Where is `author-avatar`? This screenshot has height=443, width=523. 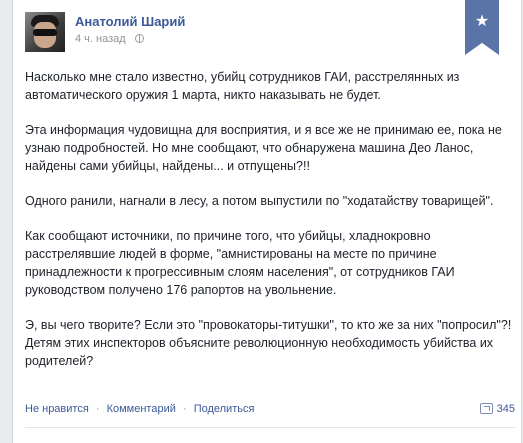
author-avatar is located at coordinates (45, 32).